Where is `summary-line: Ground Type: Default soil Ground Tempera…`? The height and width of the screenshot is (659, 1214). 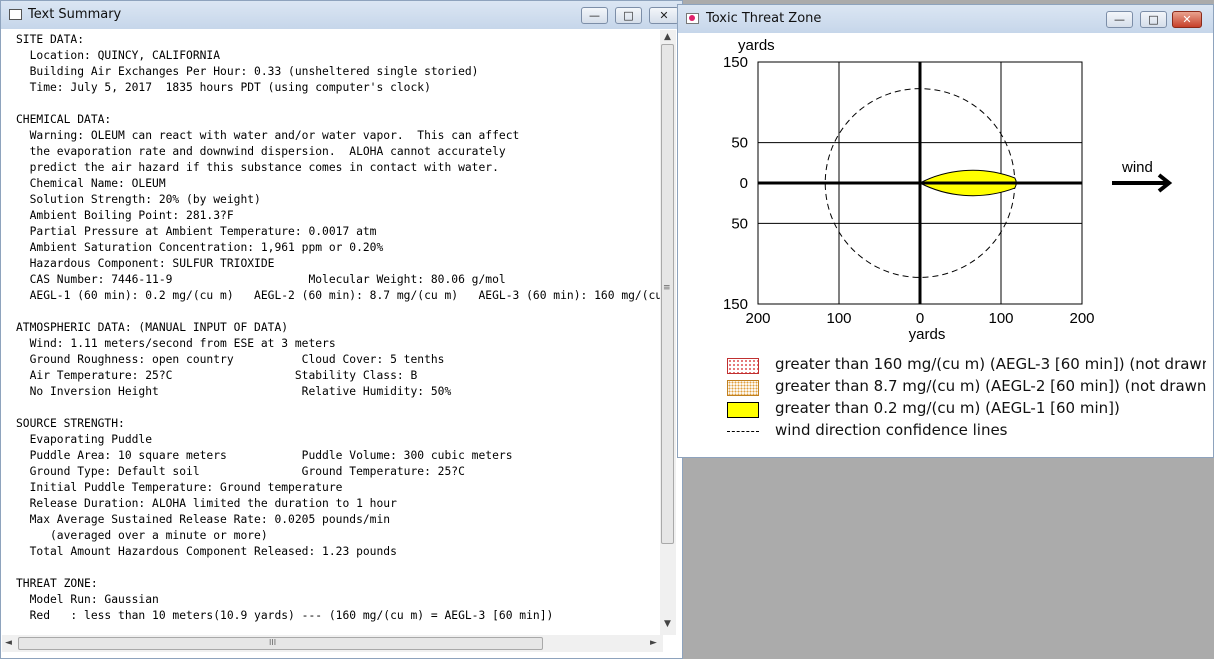 summary-line: Ground Type: Default soil Ground Tempera… is located at coordinates (240, 471).